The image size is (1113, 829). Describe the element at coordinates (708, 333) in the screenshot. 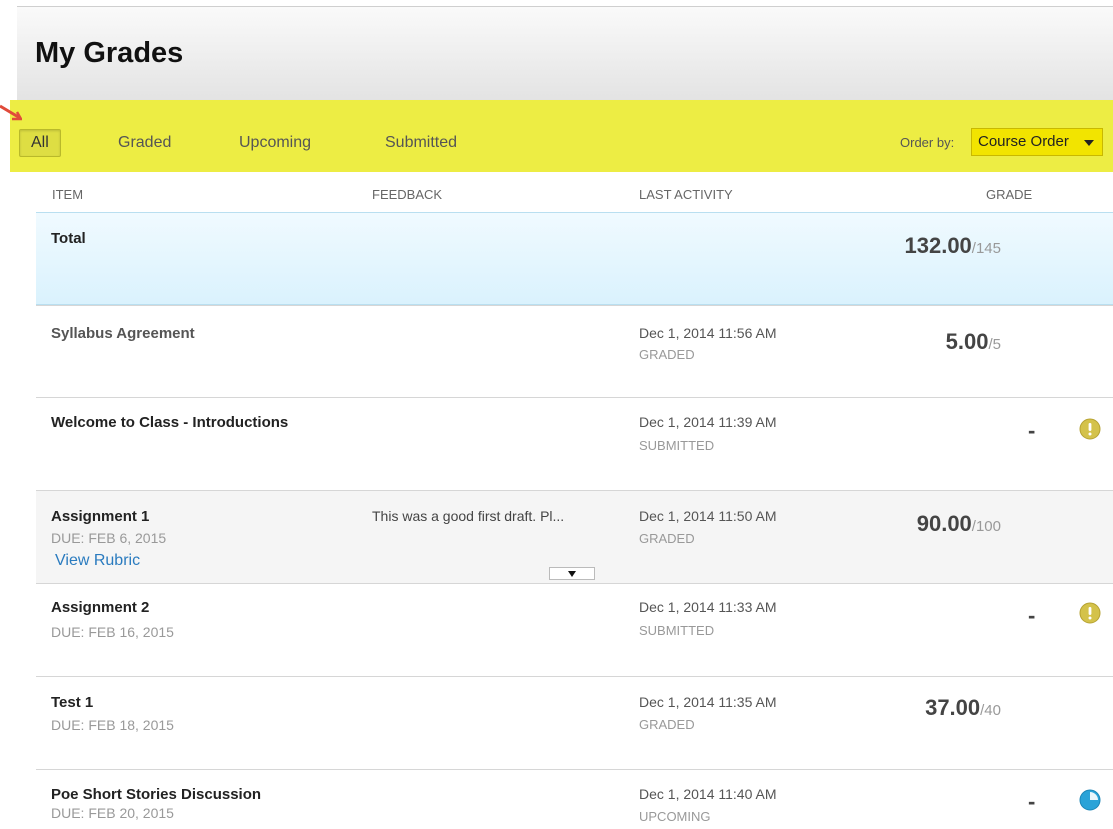

I see `last-activity-date: Dec 1, 2014 11:56 AM` at that location.